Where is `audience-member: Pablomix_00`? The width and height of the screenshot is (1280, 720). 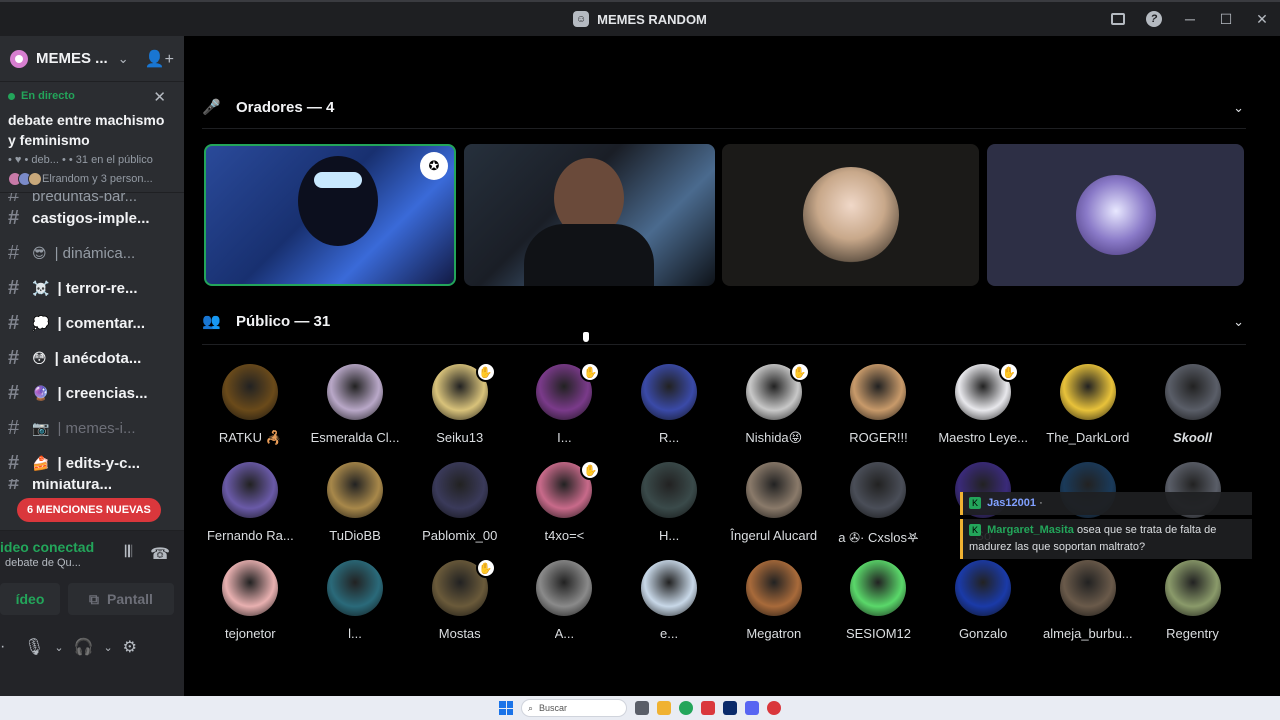 audience-member: Pablomix_00 is located at coordinates (459, 511).